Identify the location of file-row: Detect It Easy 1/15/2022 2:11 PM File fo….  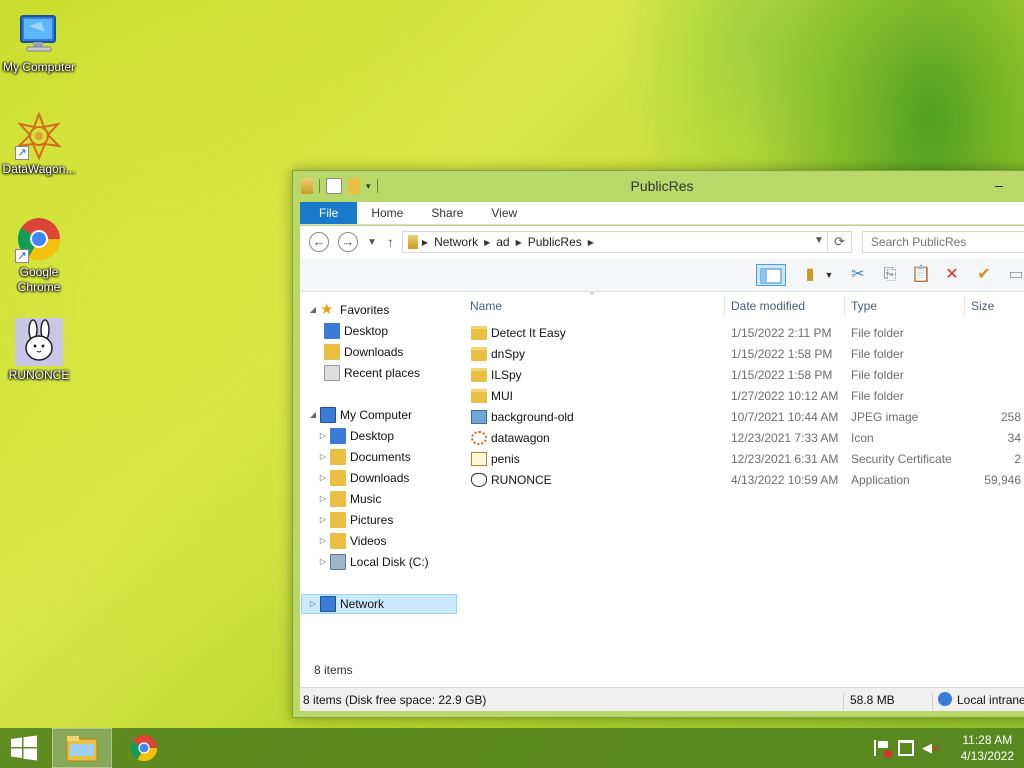
(745, 333).